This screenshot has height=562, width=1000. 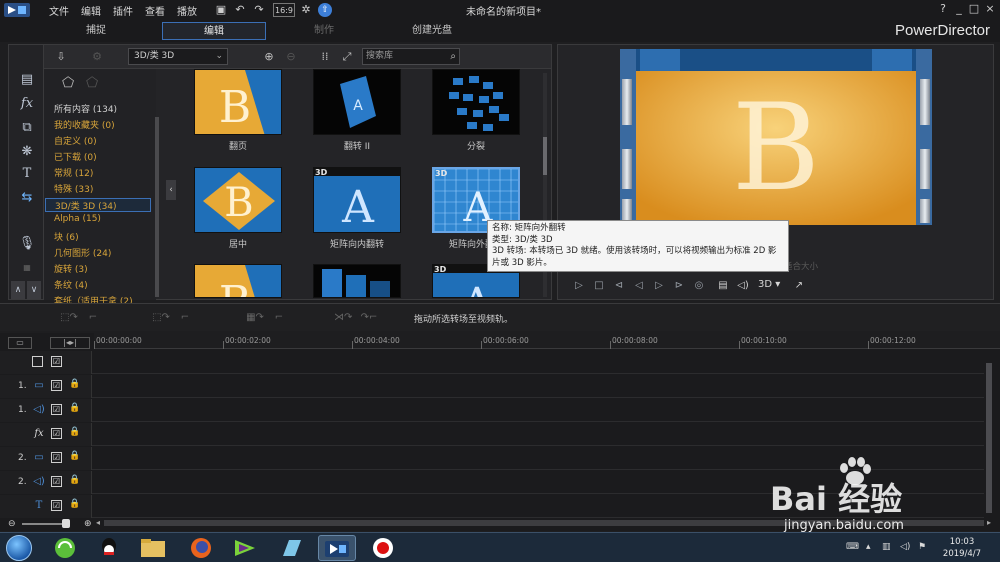 I want to click on add-to-favorites-icon: ⊕, so click(x=269, y=57).